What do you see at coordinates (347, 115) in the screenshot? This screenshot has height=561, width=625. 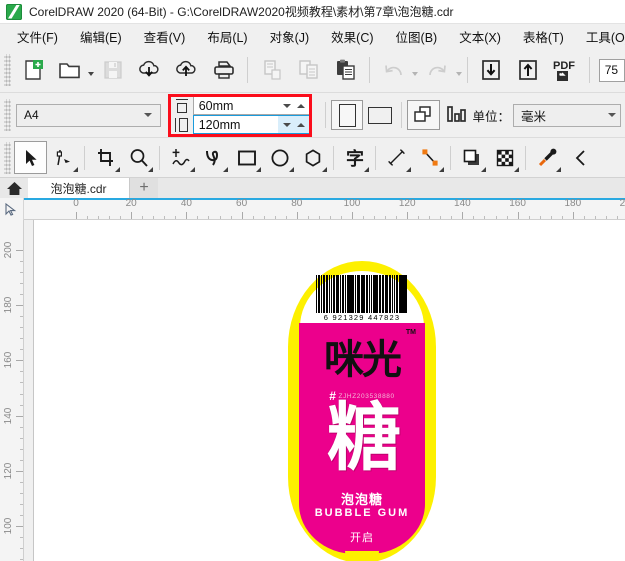 I see `portrait-orientation-button` at bounding box center [347, 115].